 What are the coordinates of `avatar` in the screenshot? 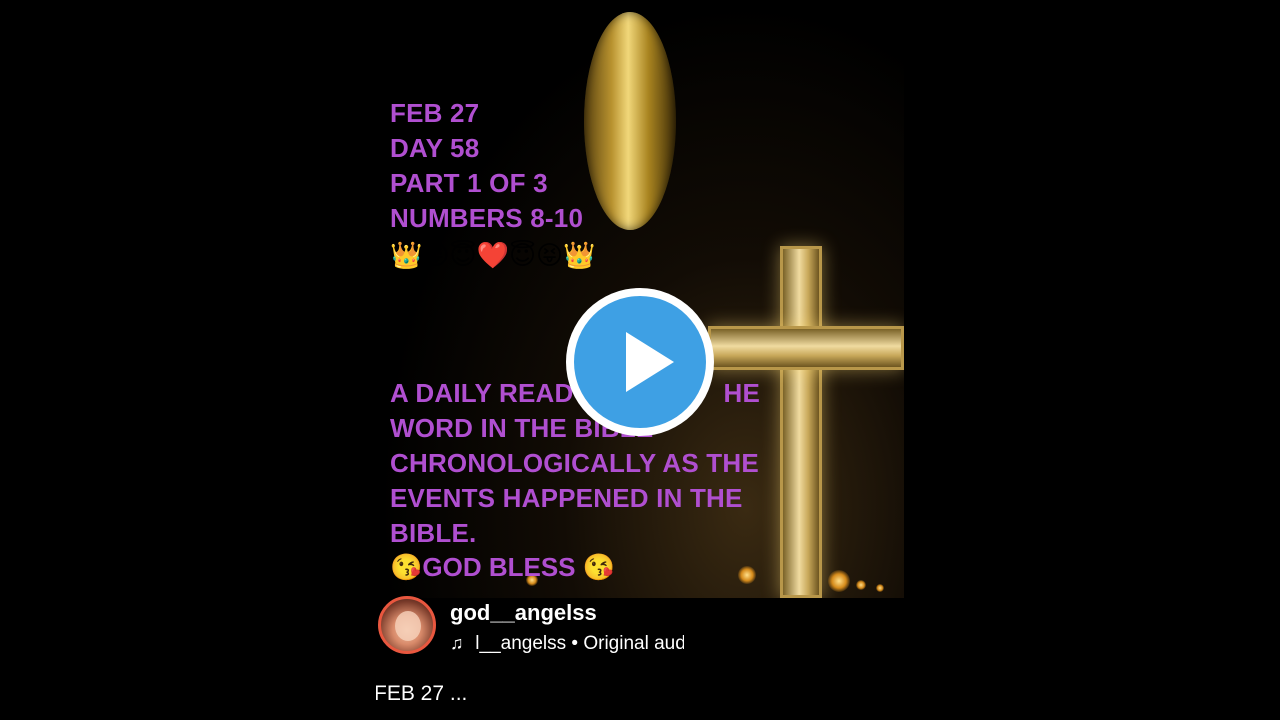 It's located at (407, 625).